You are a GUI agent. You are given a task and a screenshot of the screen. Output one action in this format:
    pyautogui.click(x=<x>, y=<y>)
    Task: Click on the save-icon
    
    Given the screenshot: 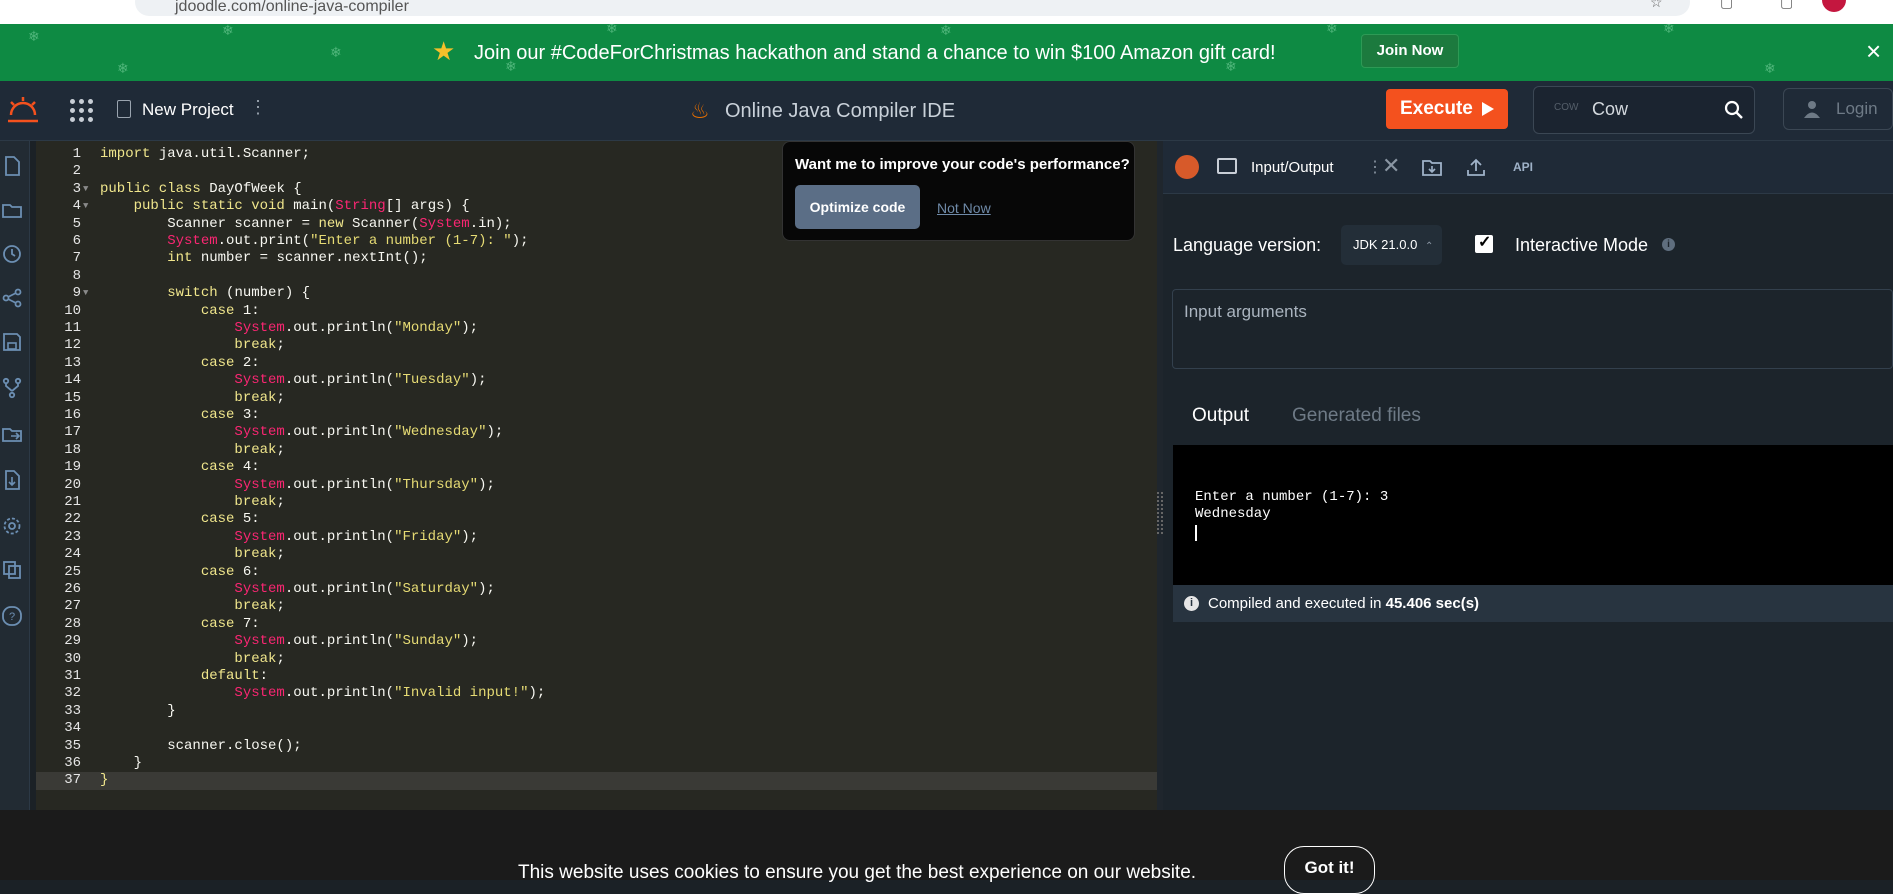 What is the action you would take?
    pyautogui.click(x=12, y=342)
    